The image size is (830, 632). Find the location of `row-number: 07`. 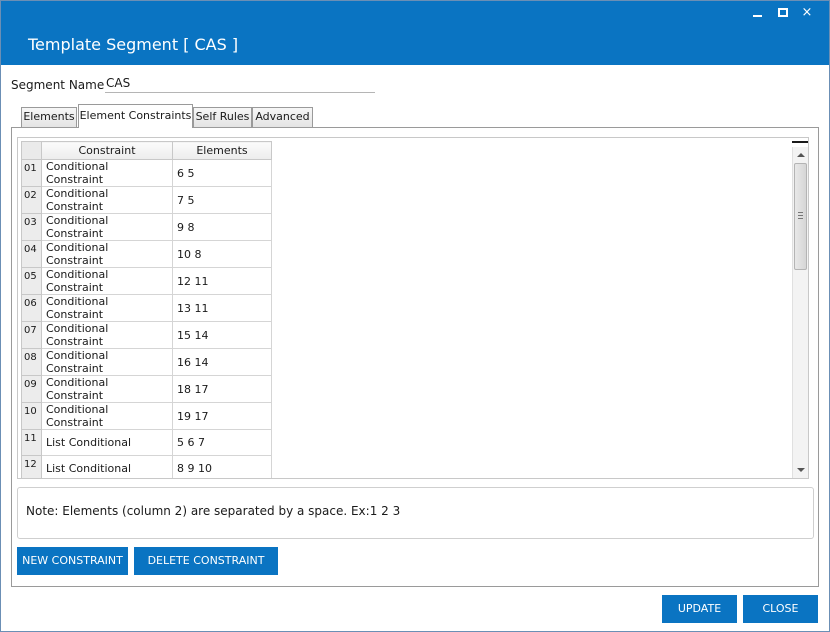

row-number: 07 is located at coordinates (31, 335).